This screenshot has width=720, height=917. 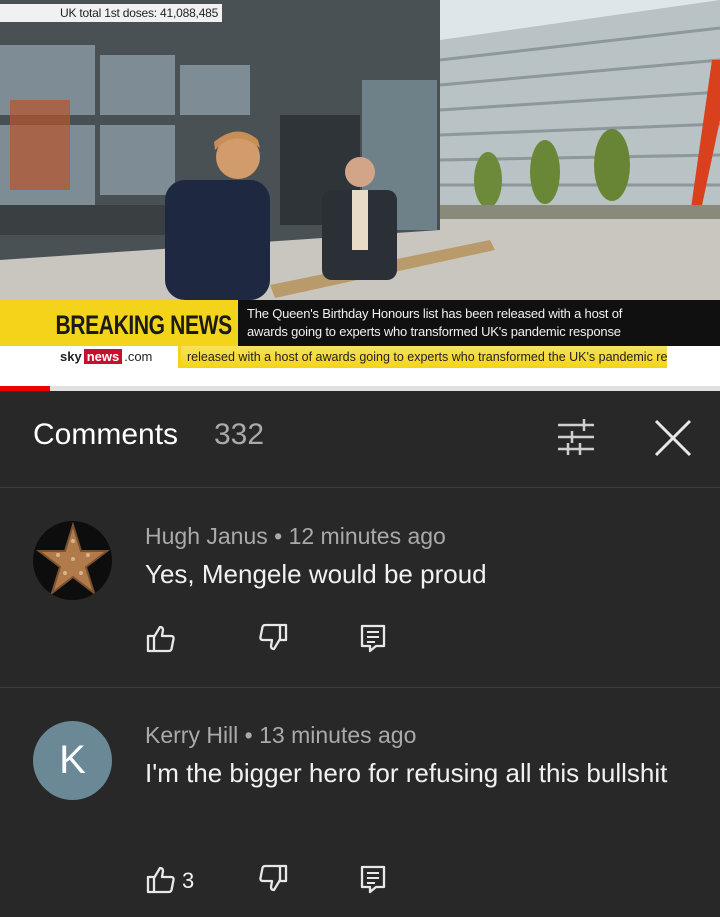 What do you see at coordinates (138, 356) in the screenshot?
I see `logo-com: .com` at bounding box center [138, 356].